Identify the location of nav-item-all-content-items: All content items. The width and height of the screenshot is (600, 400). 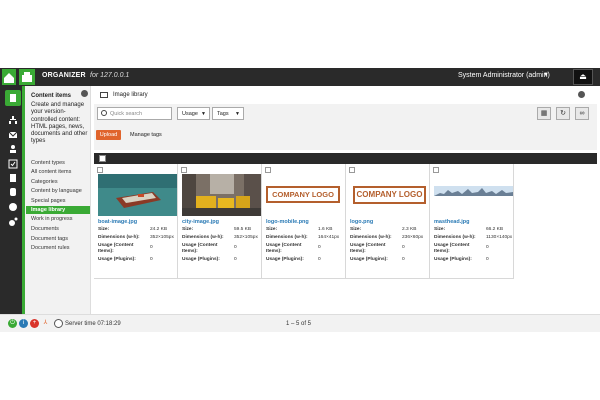
(51, 172).